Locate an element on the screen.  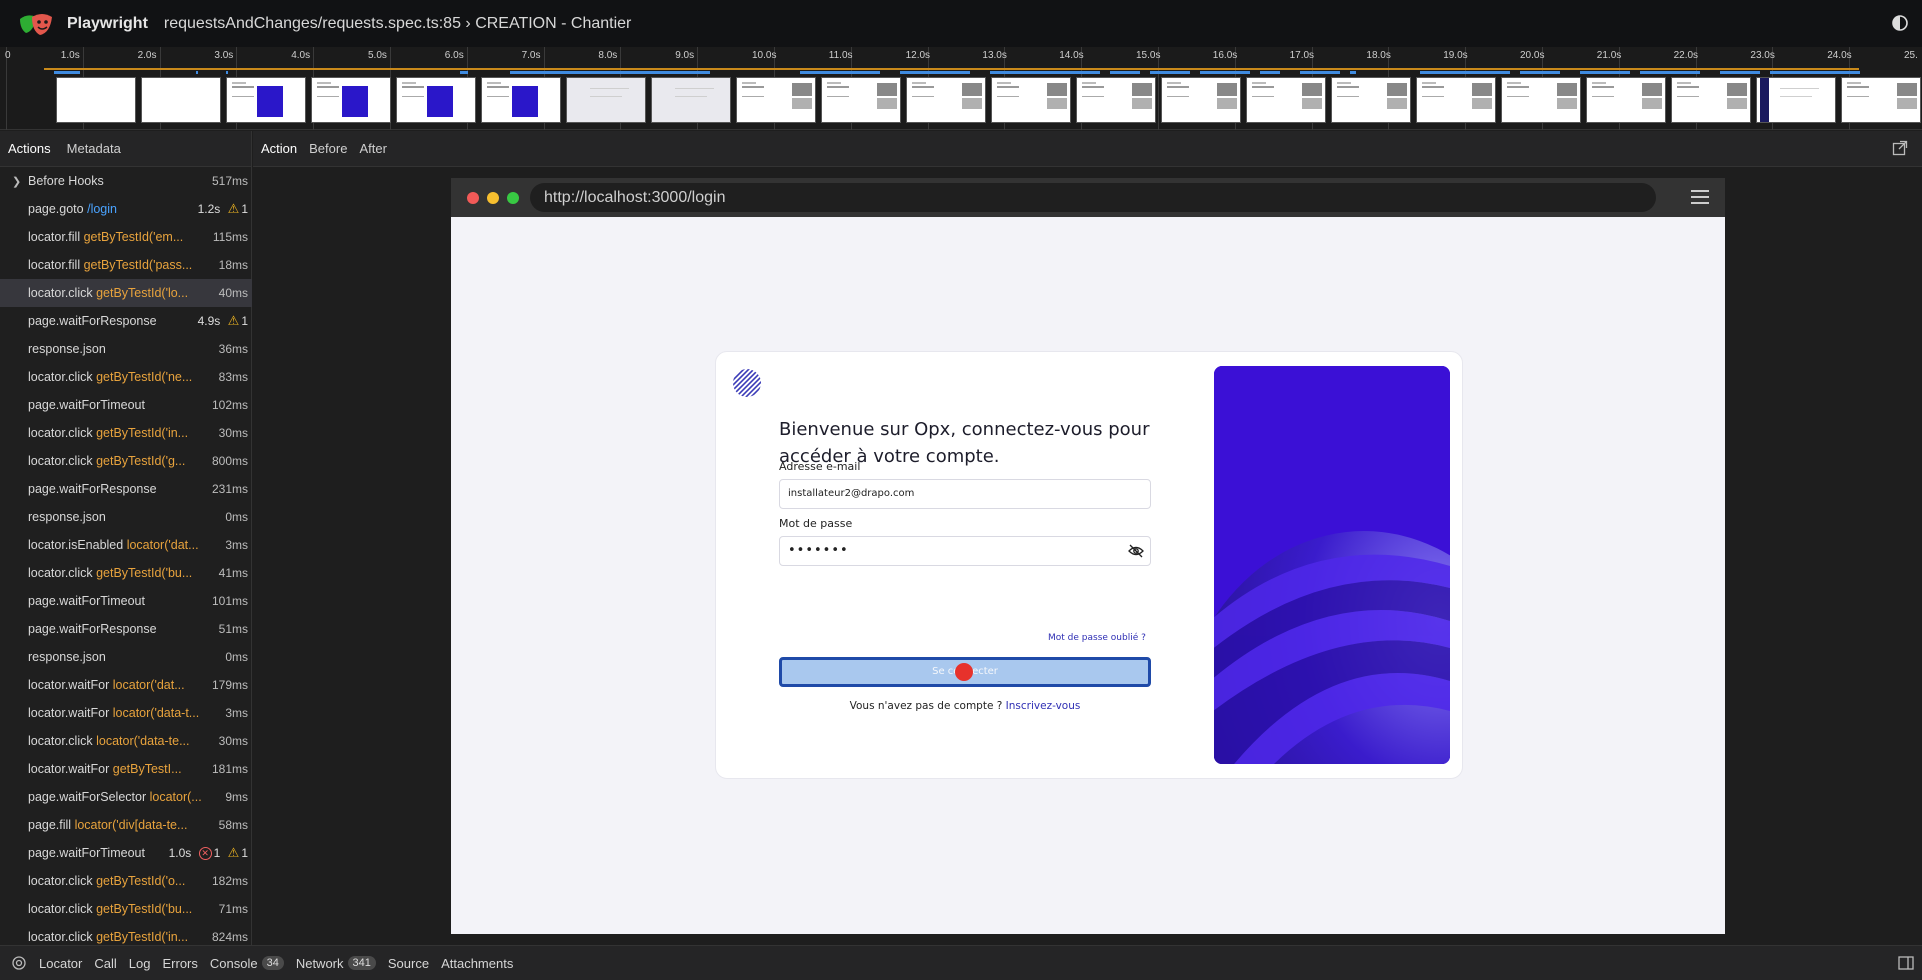
timeline-tick-label: 4.0s is located at coordinates (301, 55).